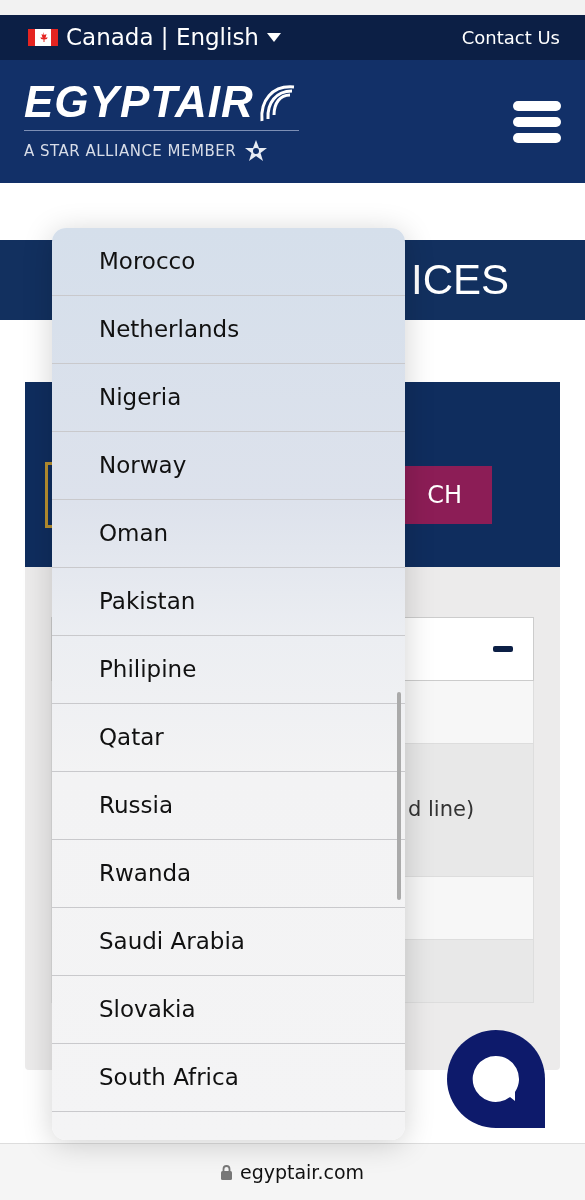 The height and width of the screenshot is (1200, 585). What do you see at coordinates (273, 37) in the screenshot?
I see `caret-icon` at bounding box center [273, 37].